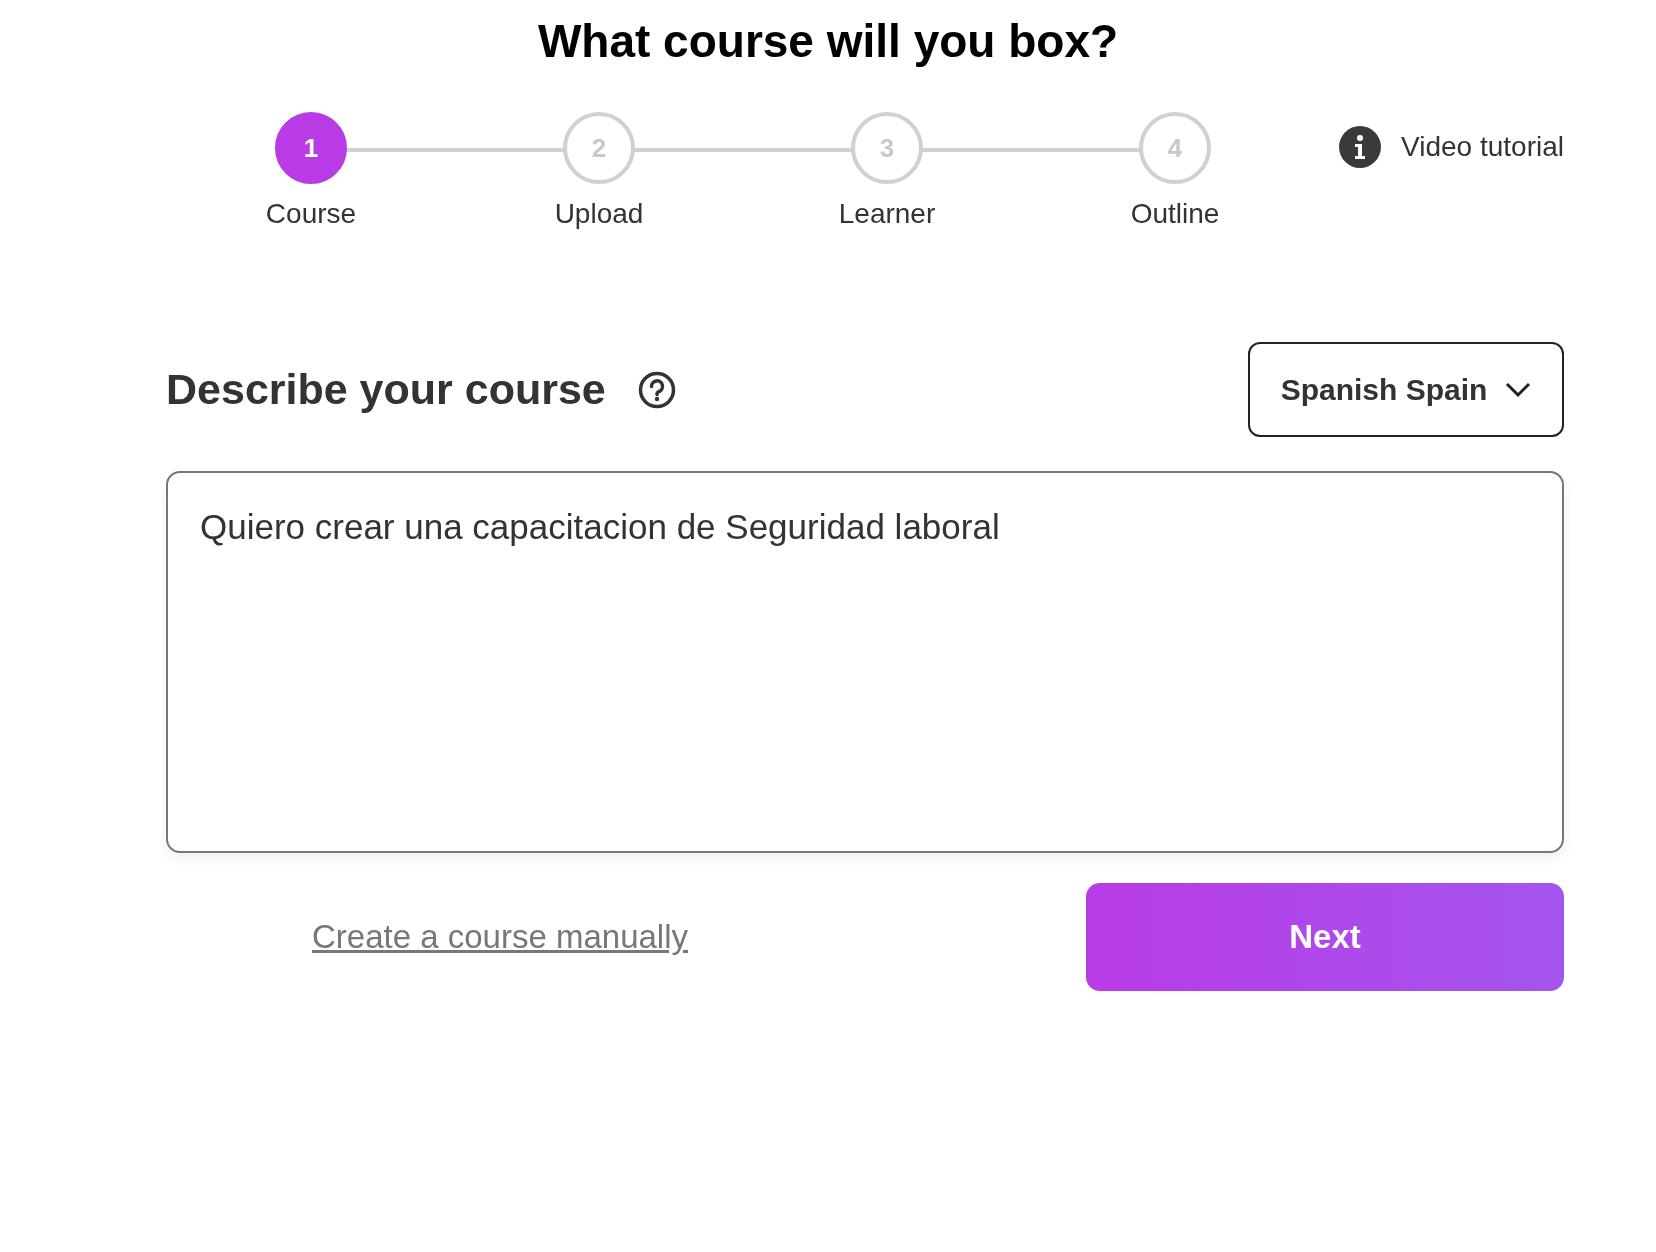 This screenshot has height=1252, width=1656. I want to click on next-button: Next, so click(1325, 937).